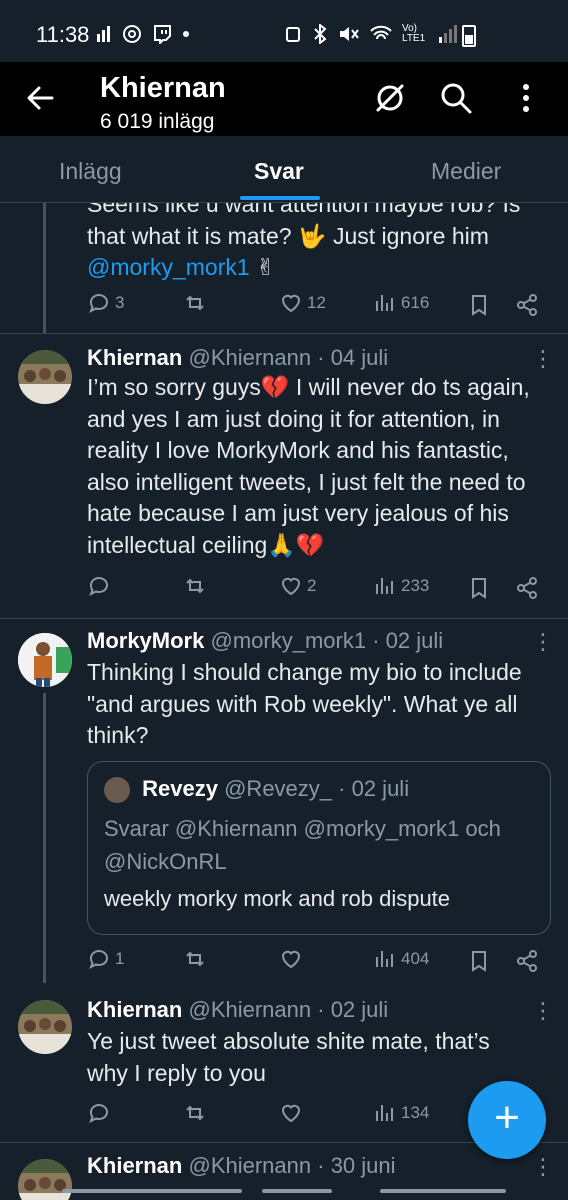  What do you see at coordinates (353, 357) in the screenshot?
I see `tweet-date: · 04 juli` at bounding box center [353, 357].